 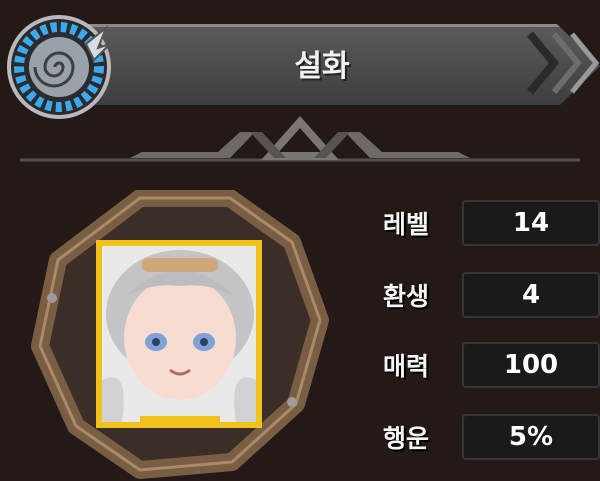 I want to click on stat-row-rebirth: 환생 4, so click(x=480, y=295).